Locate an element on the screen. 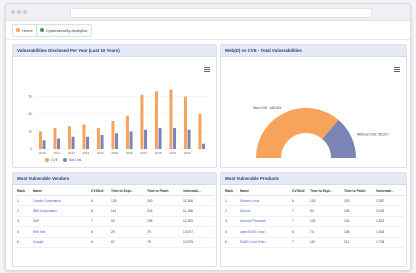  table-cell: 2,018 is located at coordinates (389, 211).